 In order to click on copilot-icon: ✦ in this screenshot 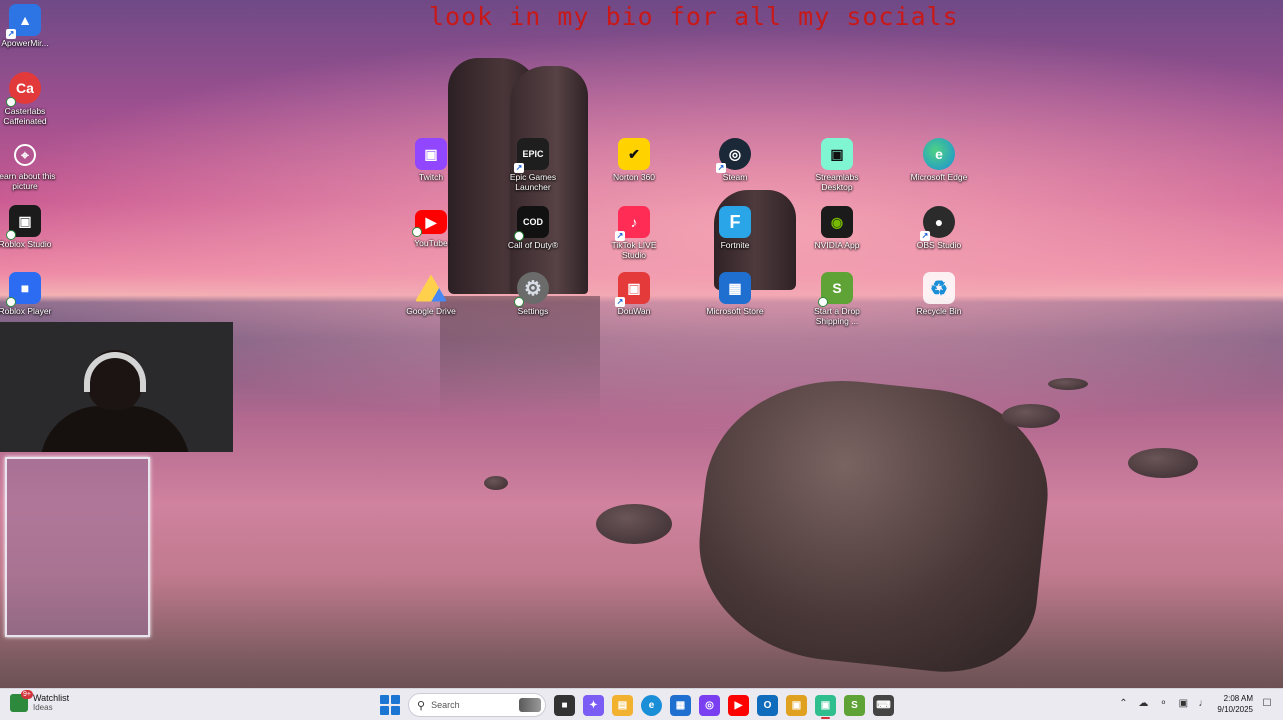, I will do `click(593, 705)`.